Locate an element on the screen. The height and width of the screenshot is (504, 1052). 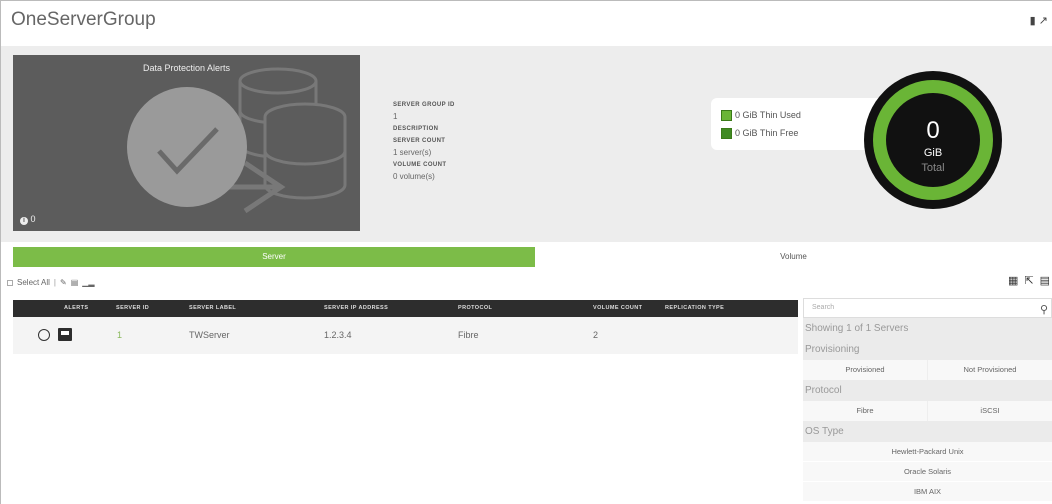
group-id-value: 1 is located at coordinates (395, 116).